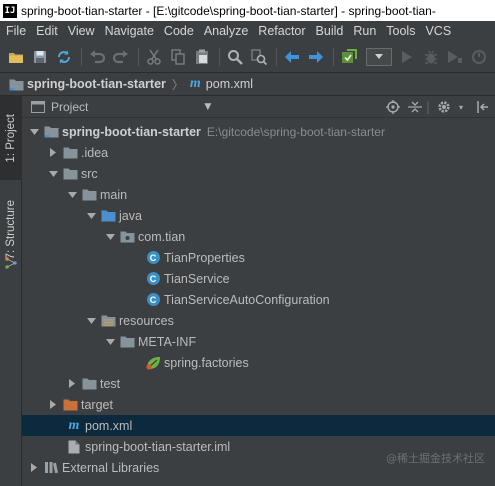  What do you see at coordinates (197, 278) in the screenshot?
I see `tree-label-class: TianService` at bounding box center [197, 278].